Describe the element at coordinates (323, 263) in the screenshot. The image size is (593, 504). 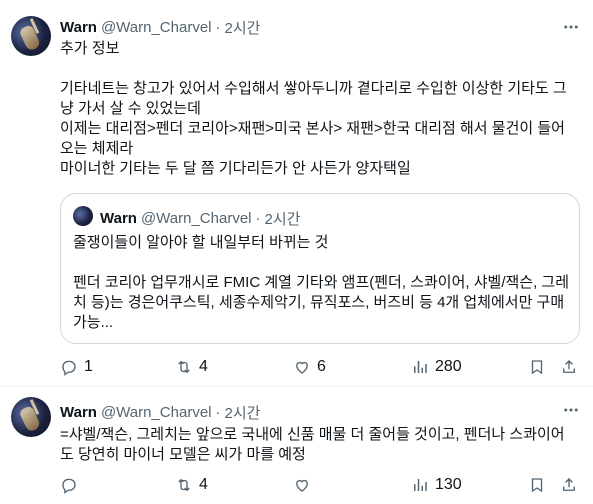
I see `quote-line` at that location.